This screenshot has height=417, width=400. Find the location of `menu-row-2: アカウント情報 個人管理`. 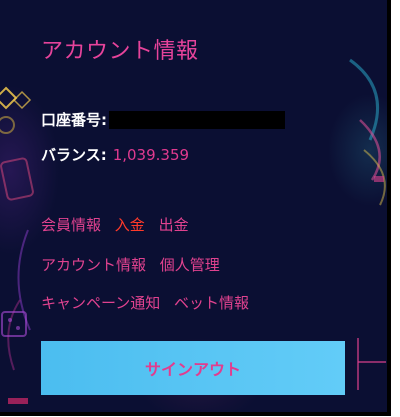

menu-row-2: アカウント情報 個人管理 is located at coordinates (135, 264).